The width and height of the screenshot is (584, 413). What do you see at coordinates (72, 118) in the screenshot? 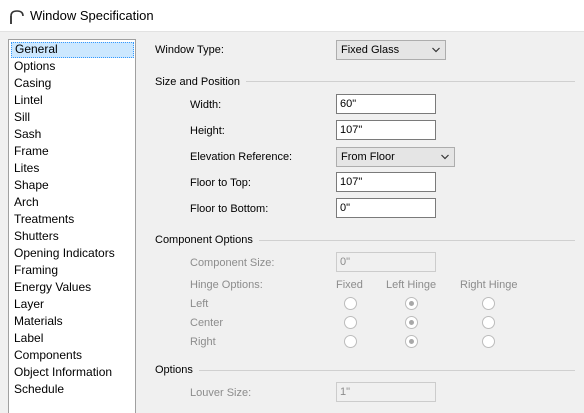
I see `sidebar-item-sill: Sill` at bounding box center [72, 118].